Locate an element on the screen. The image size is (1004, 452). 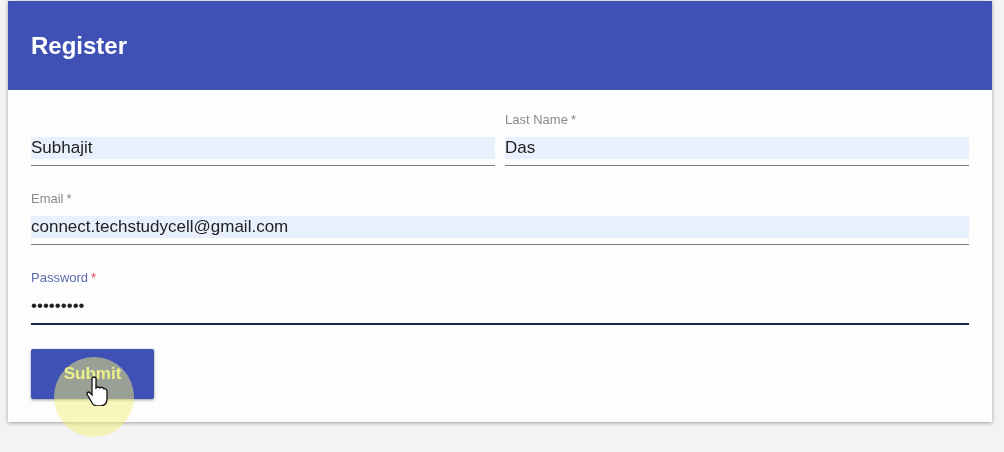
field-label: Last Name is located at coordinates (536, 120).